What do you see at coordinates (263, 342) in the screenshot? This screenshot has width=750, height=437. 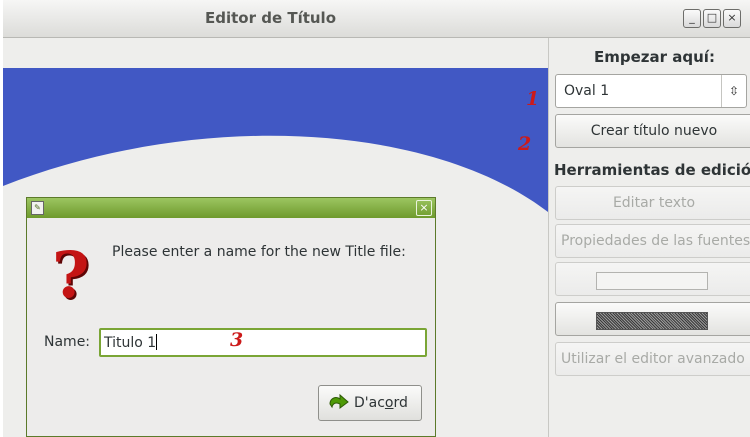 I see `name-input: Titulo 1` at bounding box center [263, 342].